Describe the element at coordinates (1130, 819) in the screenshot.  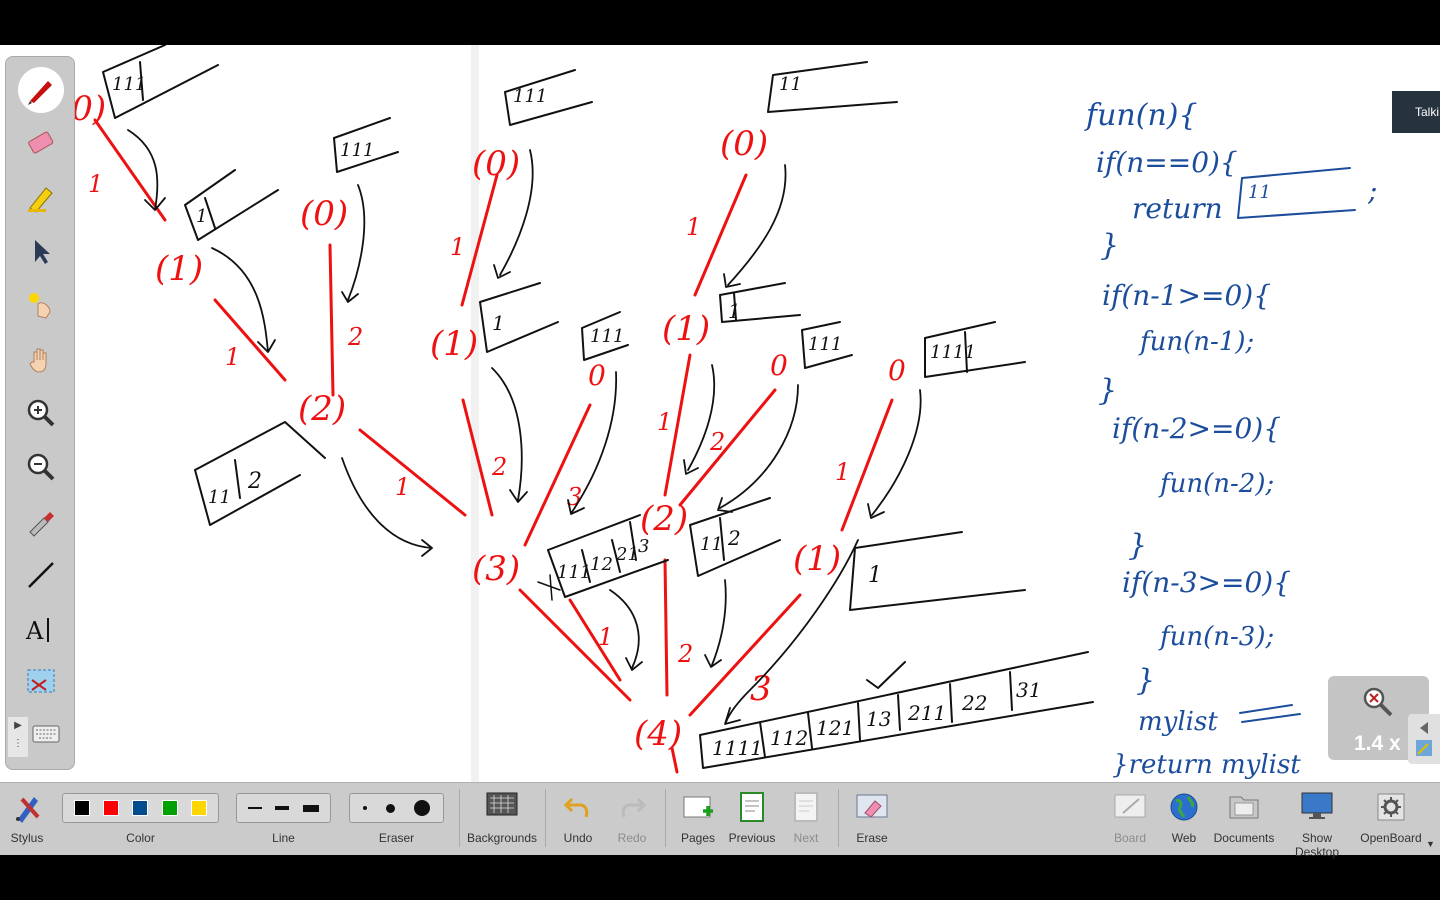
I see `board-button: Board` at that location.